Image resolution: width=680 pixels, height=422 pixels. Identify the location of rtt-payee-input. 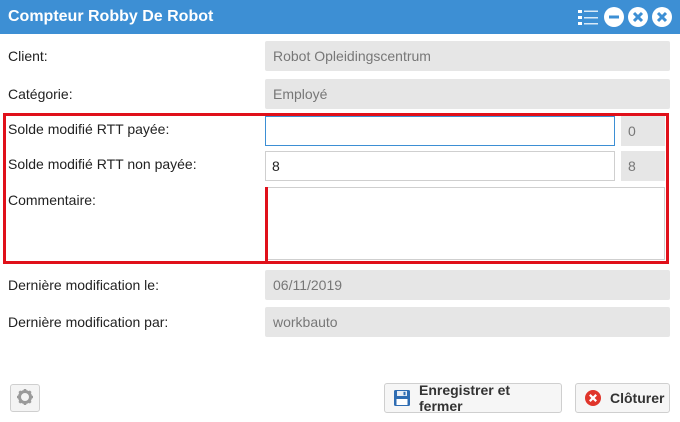
(440, 131).